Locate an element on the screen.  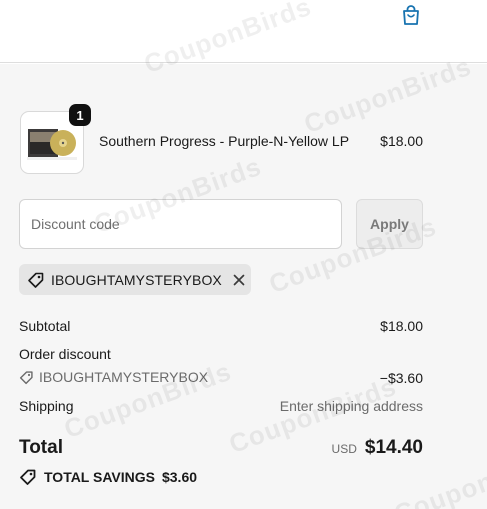
shipping-value: Enter shipping address is located at coordinates (351, 406).